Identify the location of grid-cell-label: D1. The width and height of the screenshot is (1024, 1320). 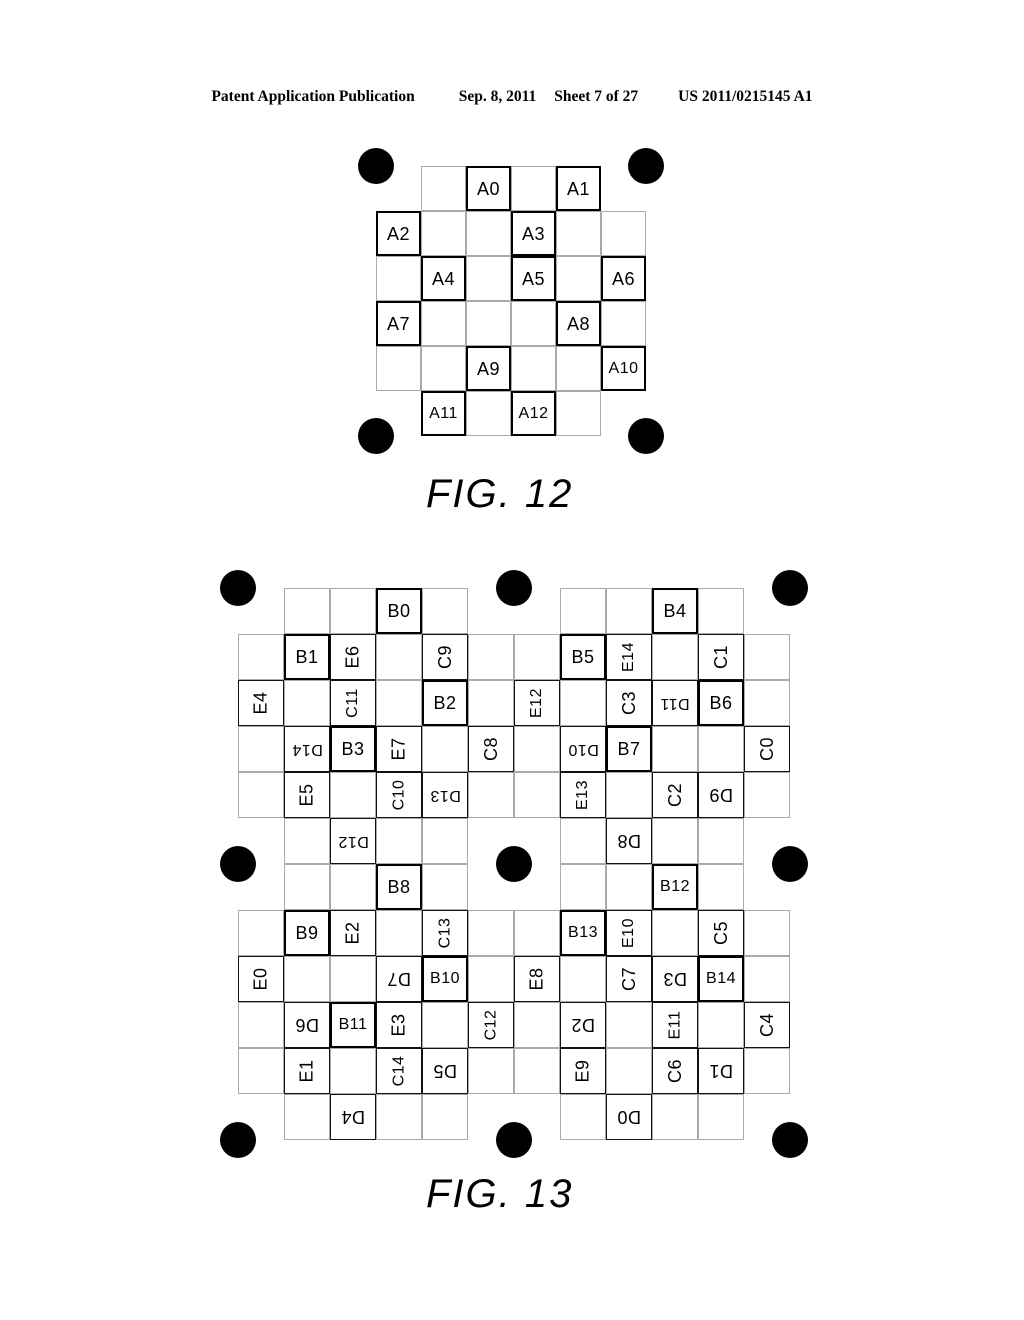
(720, 1071).